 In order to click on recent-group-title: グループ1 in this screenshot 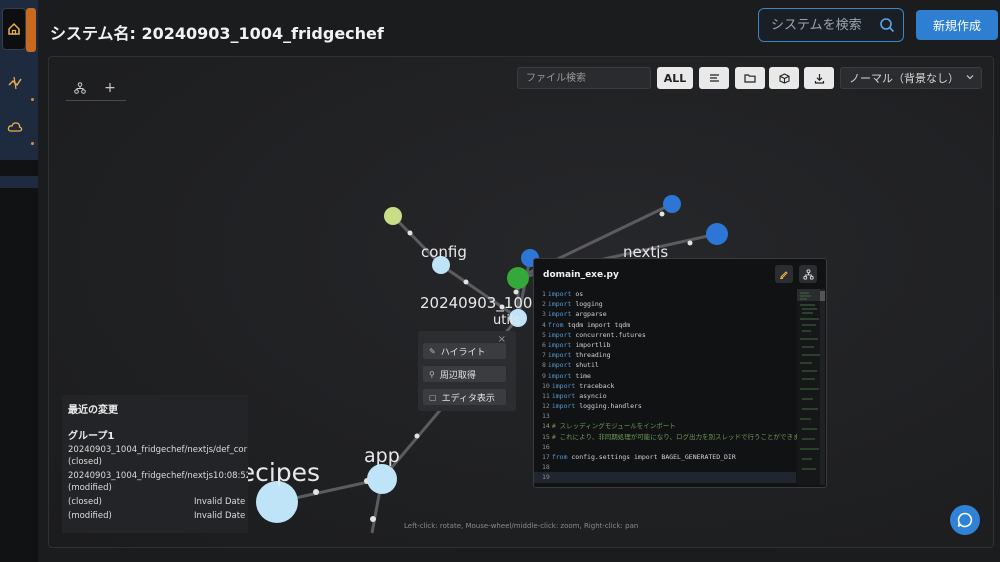, I will do `click(91, 436)`.